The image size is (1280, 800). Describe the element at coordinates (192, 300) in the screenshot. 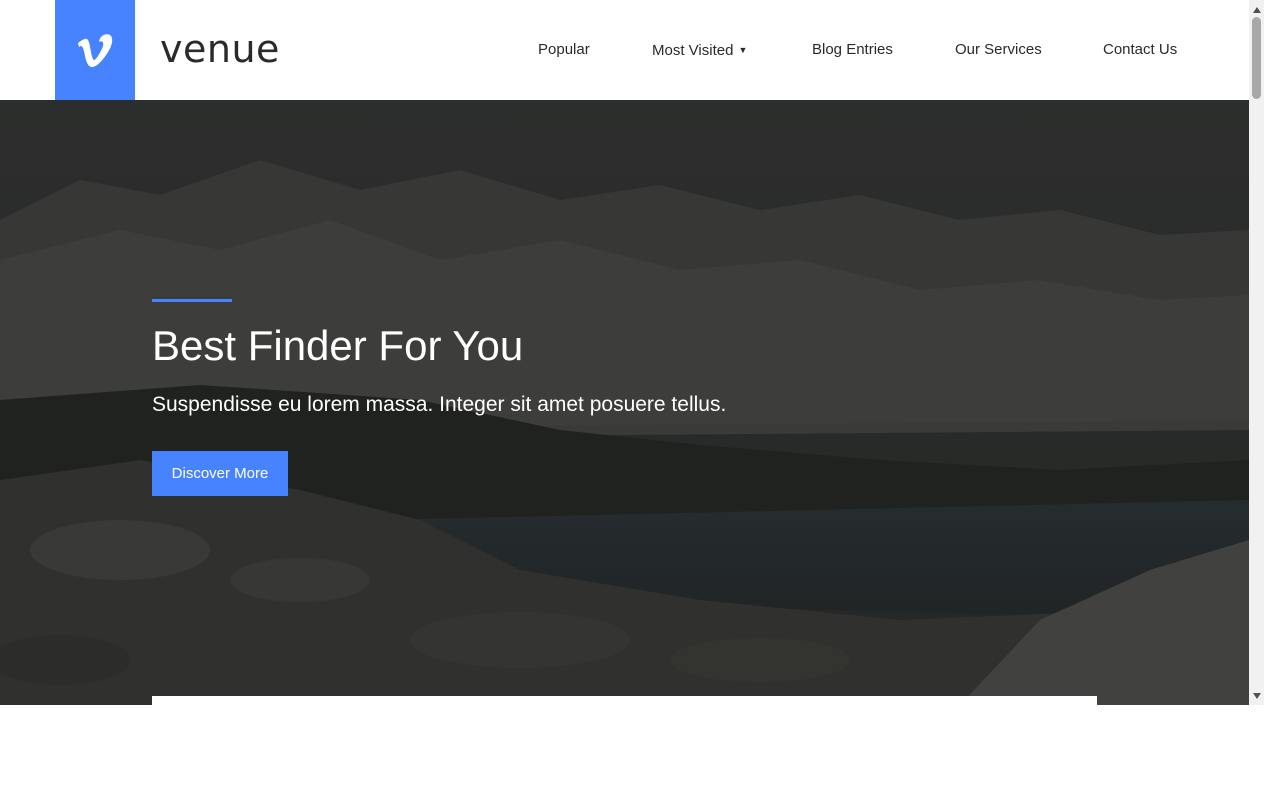

I see `hero-accent-line` at that location.